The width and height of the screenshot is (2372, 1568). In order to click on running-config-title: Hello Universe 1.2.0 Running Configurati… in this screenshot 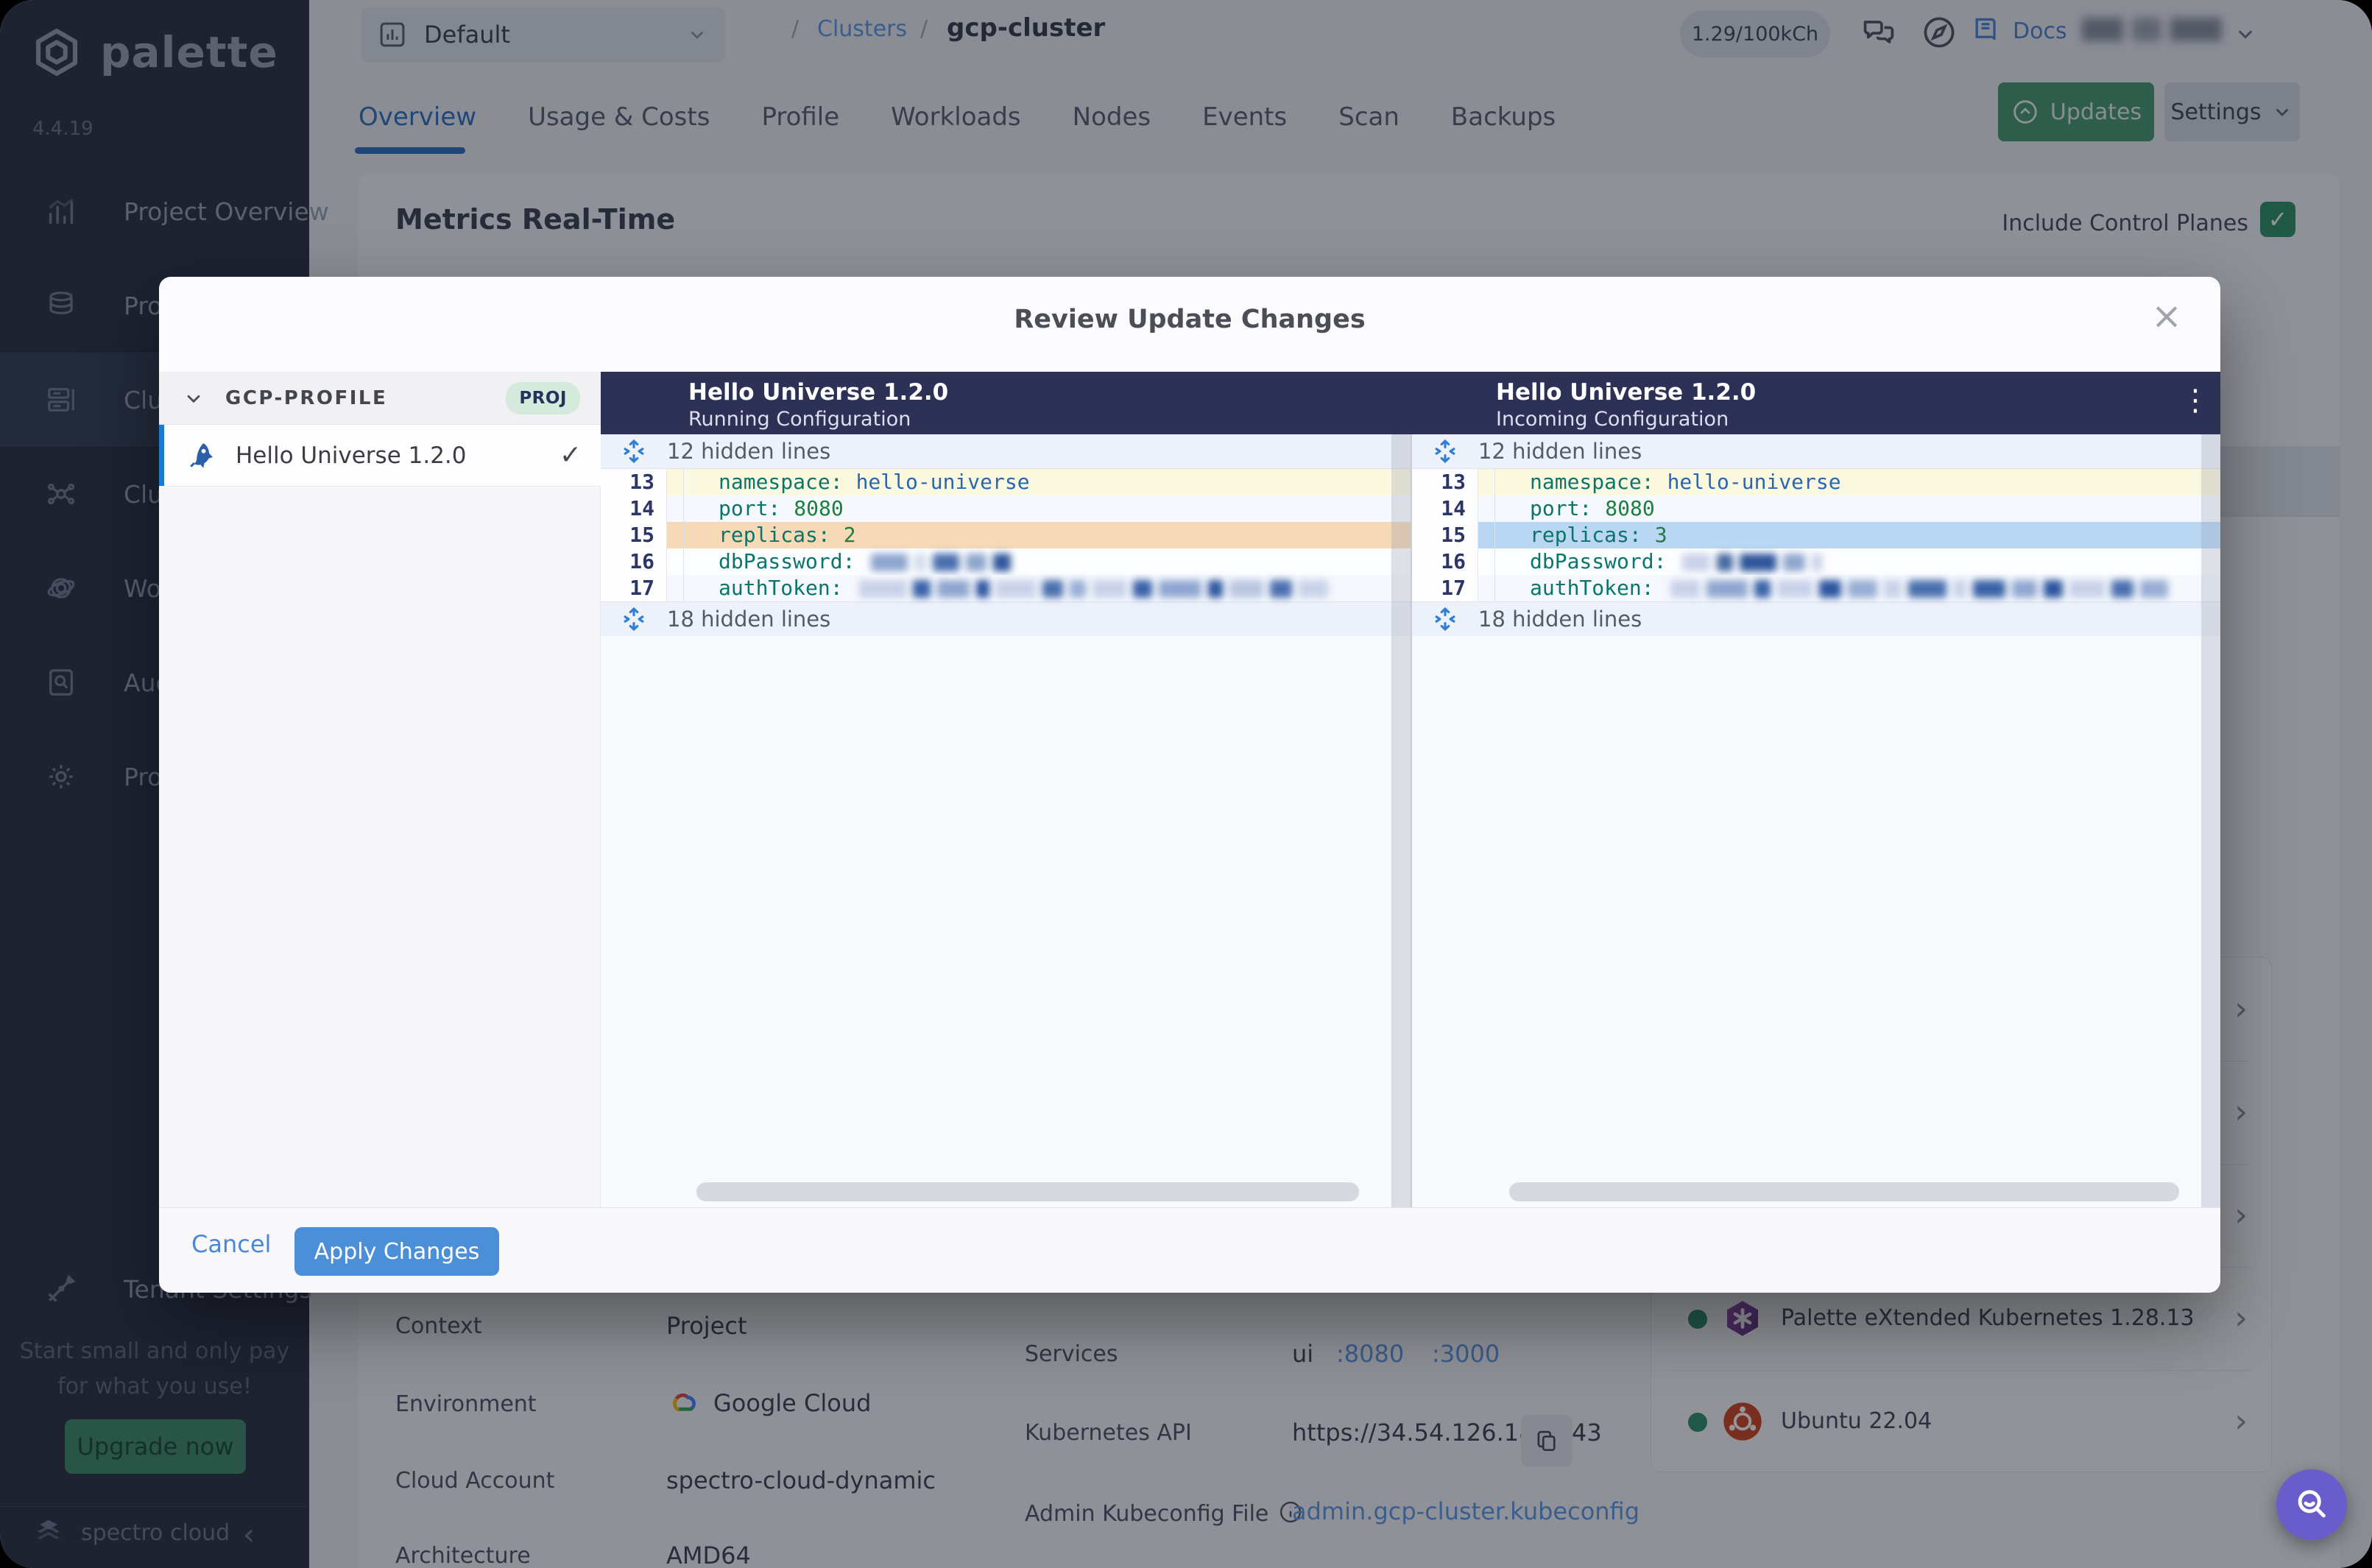, I will do `click(818, 405)`.